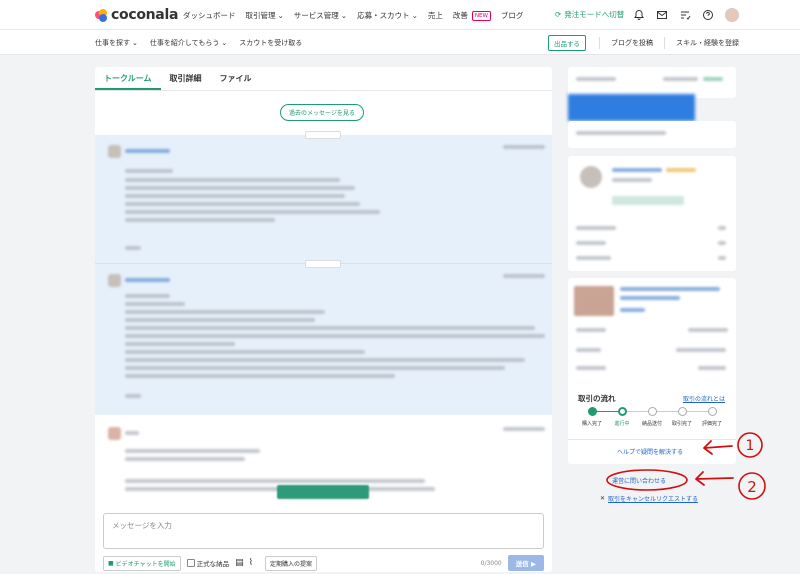 This screenshot has height=574, width=800. I want to click on transaction-card, so click(652, 371).